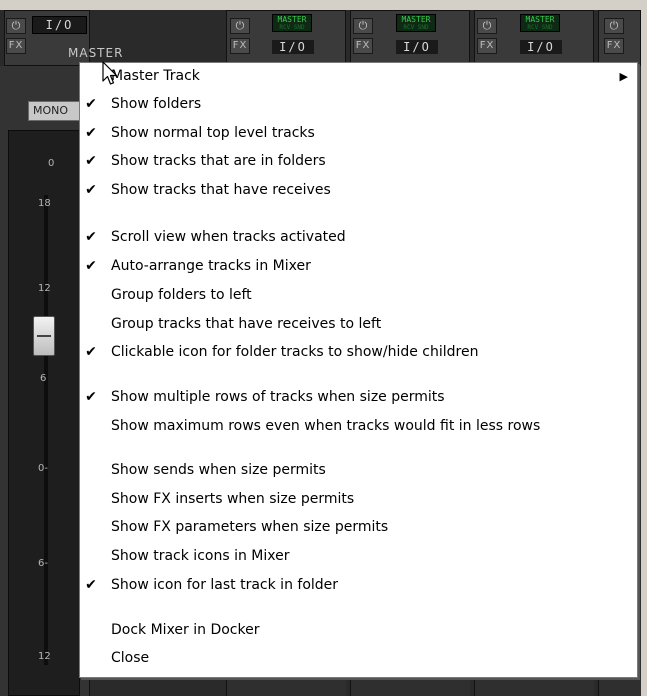  I want to click on track-4-fx-button: FX, so click(614, 46).